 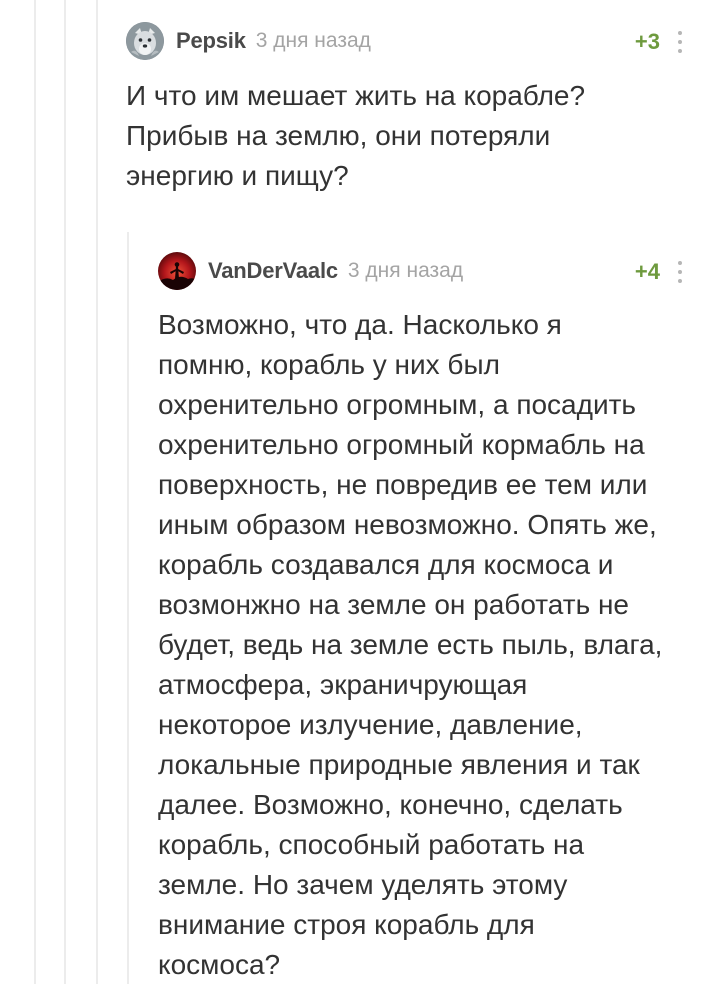 I want to click on wolf-avatar-icon, so click(x=145, y=41).